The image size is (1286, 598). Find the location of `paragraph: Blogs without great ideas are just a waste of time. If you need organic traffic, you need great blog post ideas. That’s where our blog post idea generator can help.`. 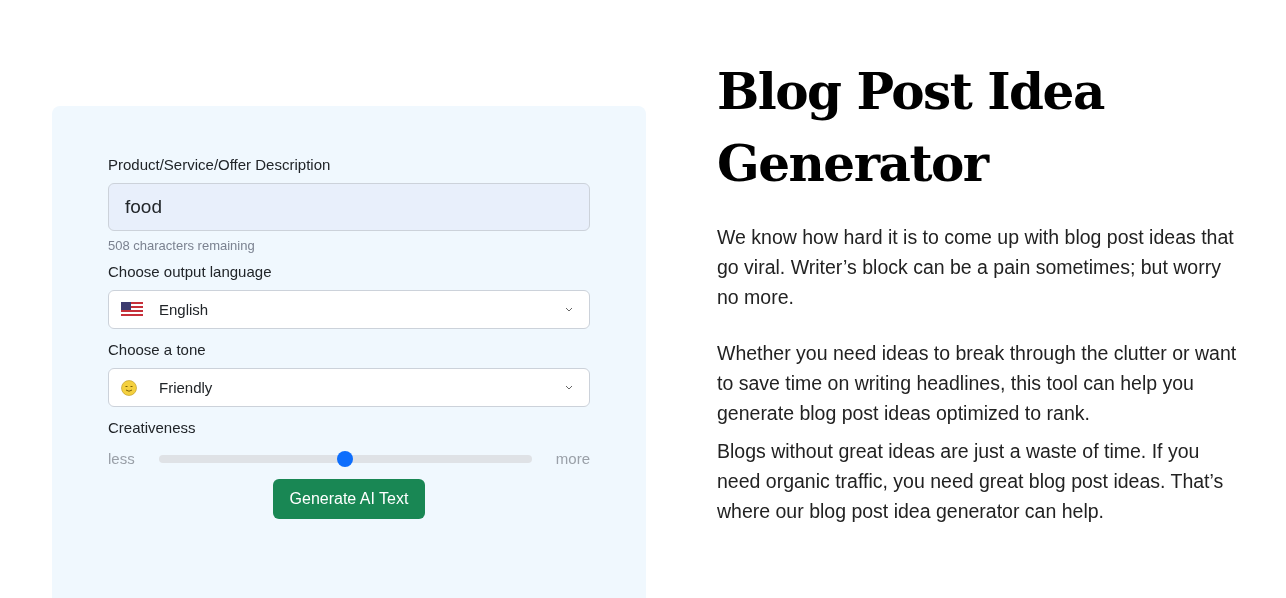

paragraph: Blogs without great ideas are just a waste of time. If you need organic traffic, you need great blog post ideas. That’s where our blog post idea generator can help. is located at coordinates (971, 481).